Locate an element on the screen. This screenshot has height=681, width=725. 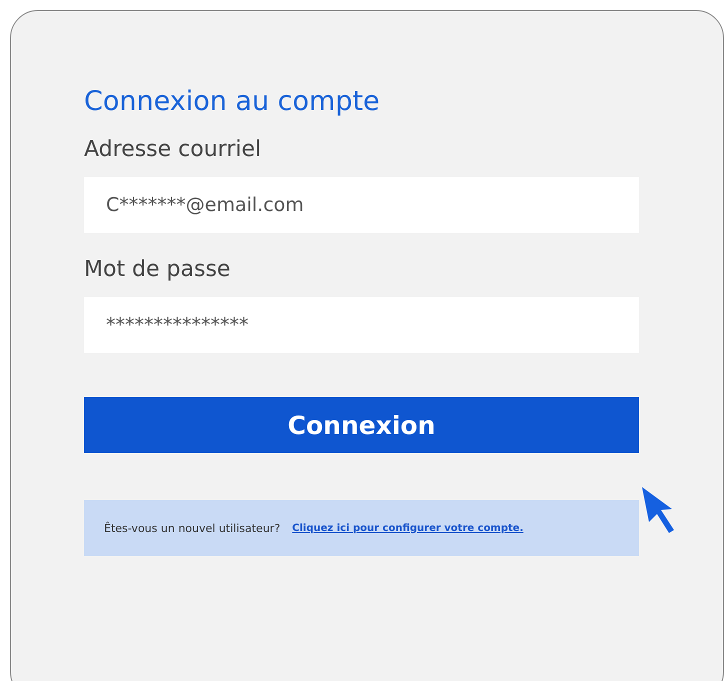
signup-prompt: Êtes-vous un nouvel utilisateur? is located at coordinates (192, 528).